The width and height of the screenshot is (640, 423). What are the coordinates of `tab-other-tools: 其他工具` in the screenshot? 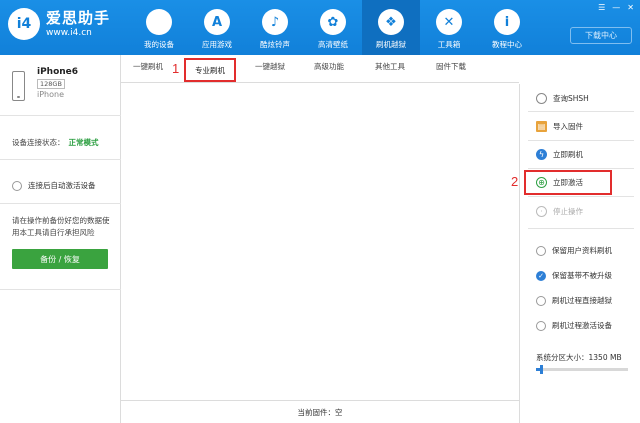 It's located at (390, 66).